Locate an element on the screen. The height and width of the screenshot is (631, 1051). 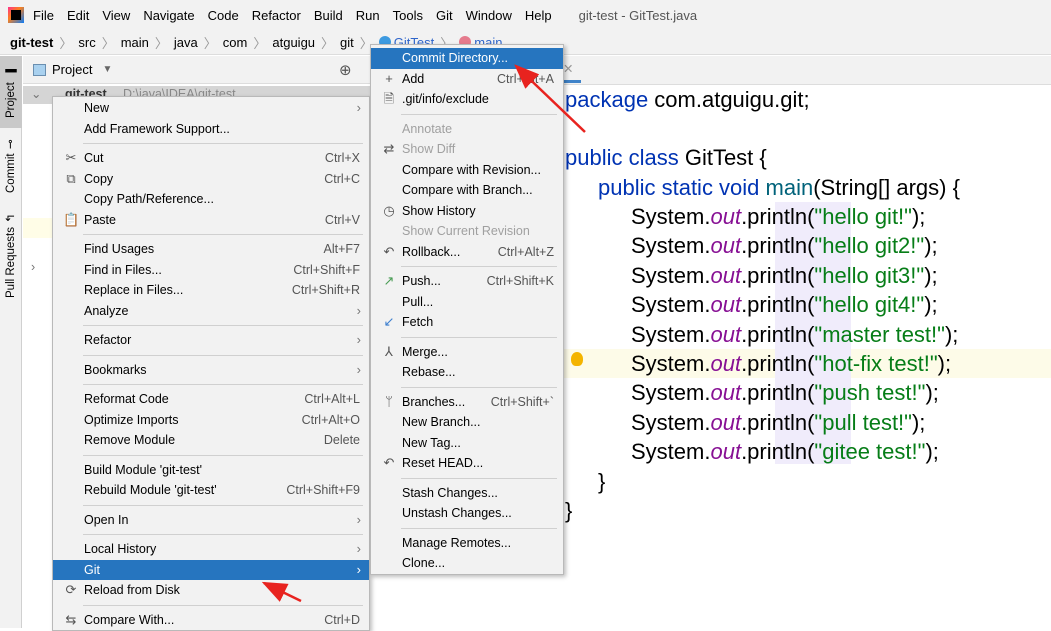
menu-item-rollback: ↶ Rollback... Ctrl+Alt+Z is located at coordinates (467, 252).